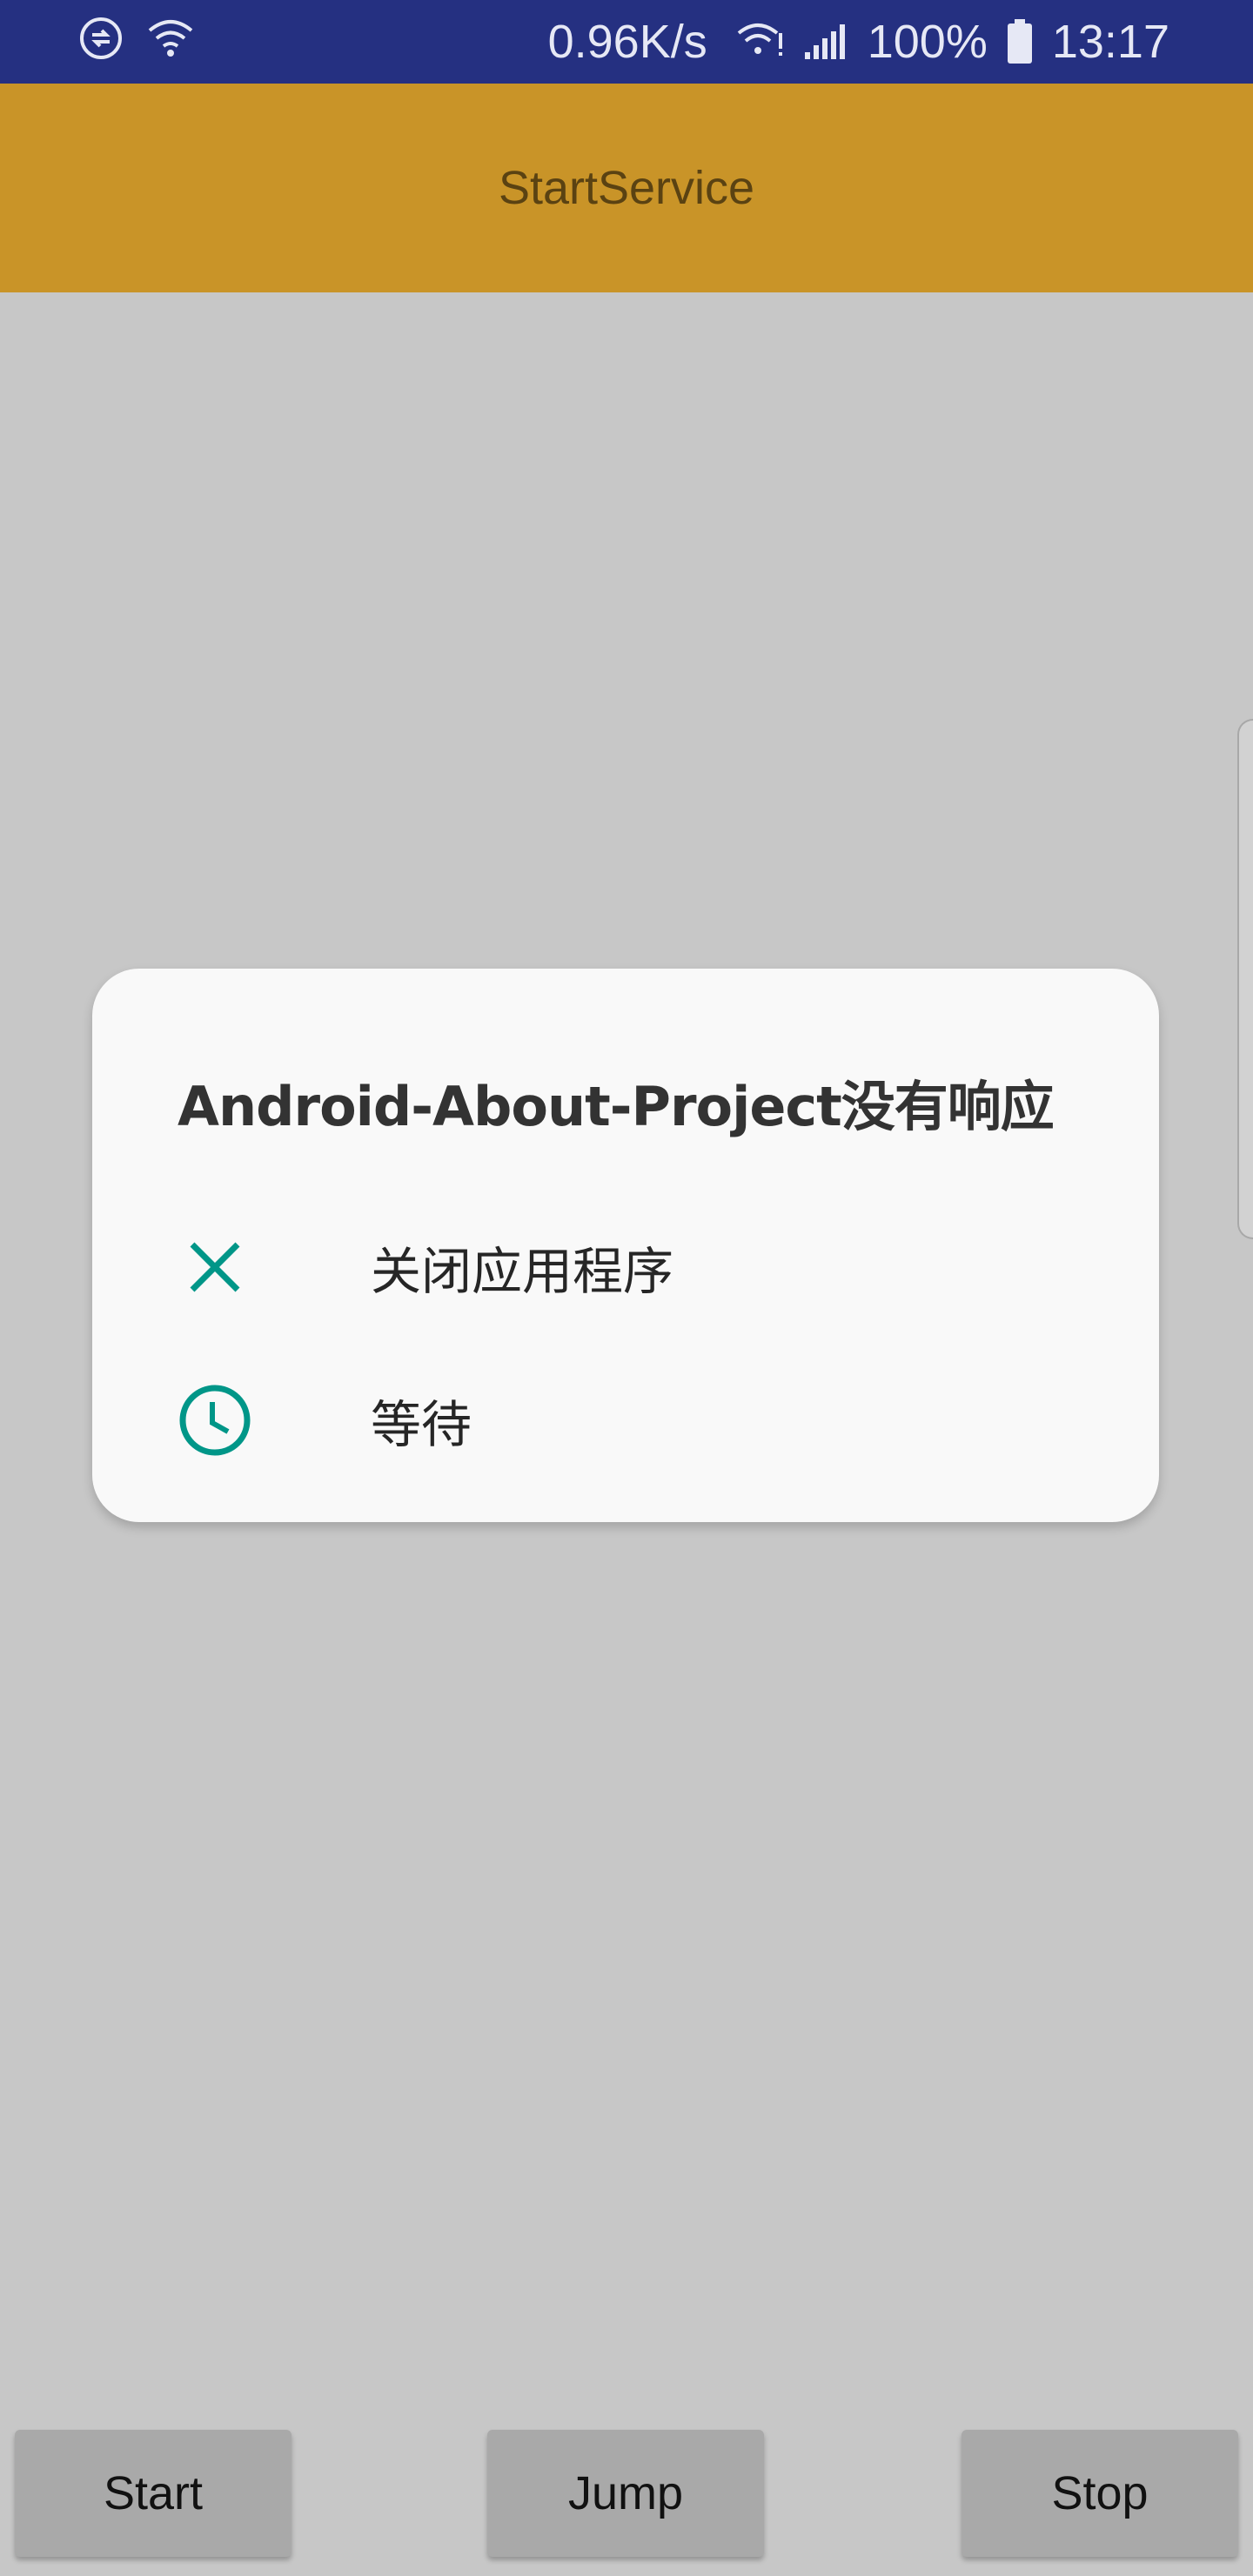 Image resolution: width=1253 pixels, height=2576 pixels. I want to click on app-bar: StartService, so click(626, 188).